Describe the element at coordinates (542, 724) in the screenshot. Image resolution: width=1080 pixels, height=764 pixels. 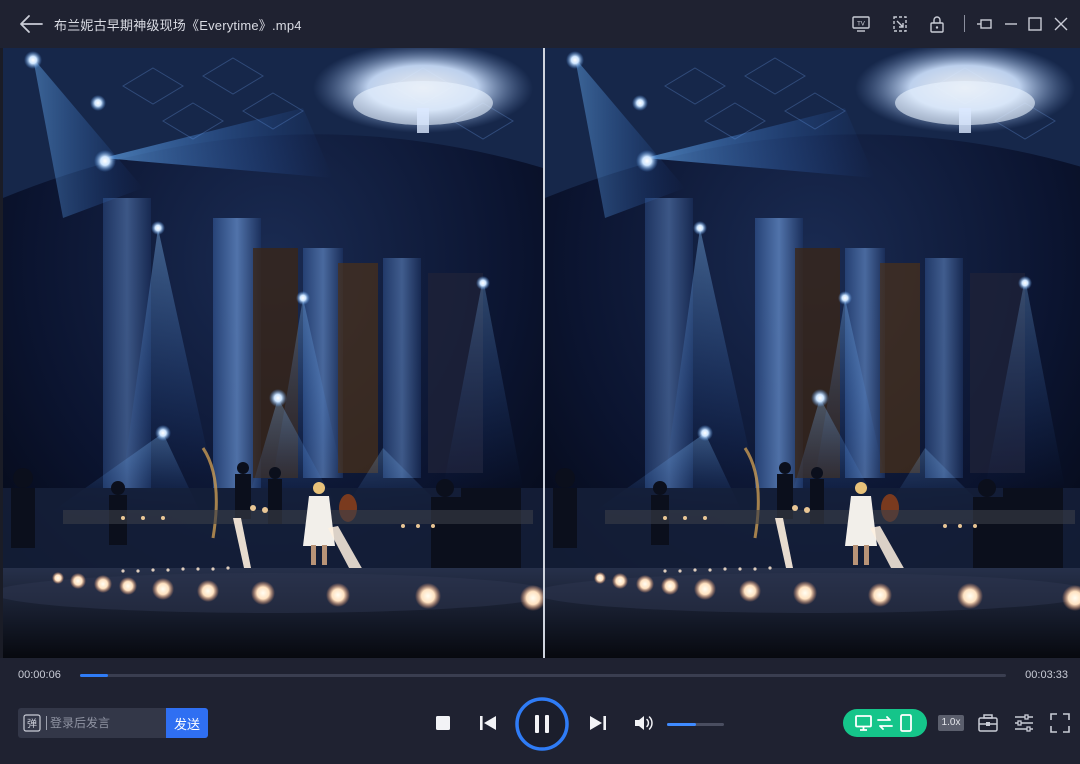
I see `pause-icon` at that location.